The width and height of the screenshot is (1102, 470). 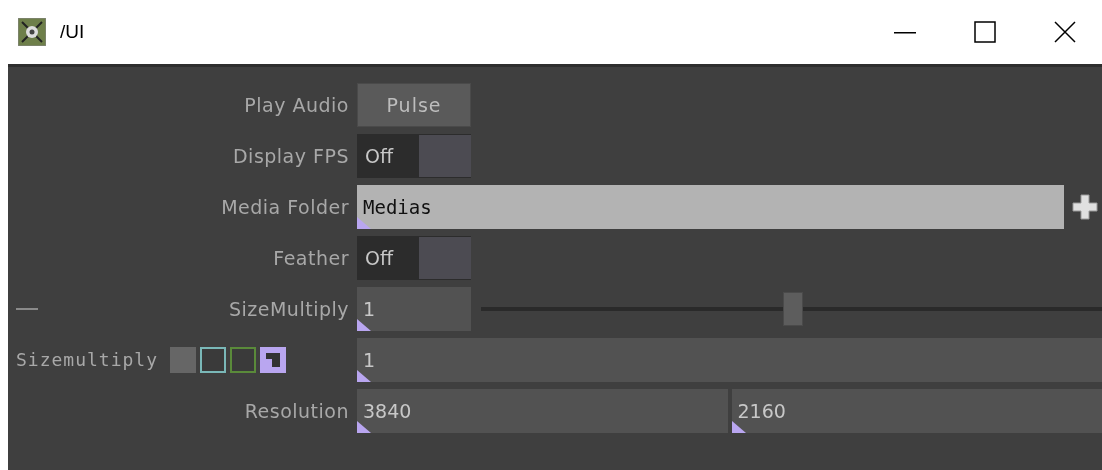 I want to click on slider-thumb, so click(x=792, y=308).